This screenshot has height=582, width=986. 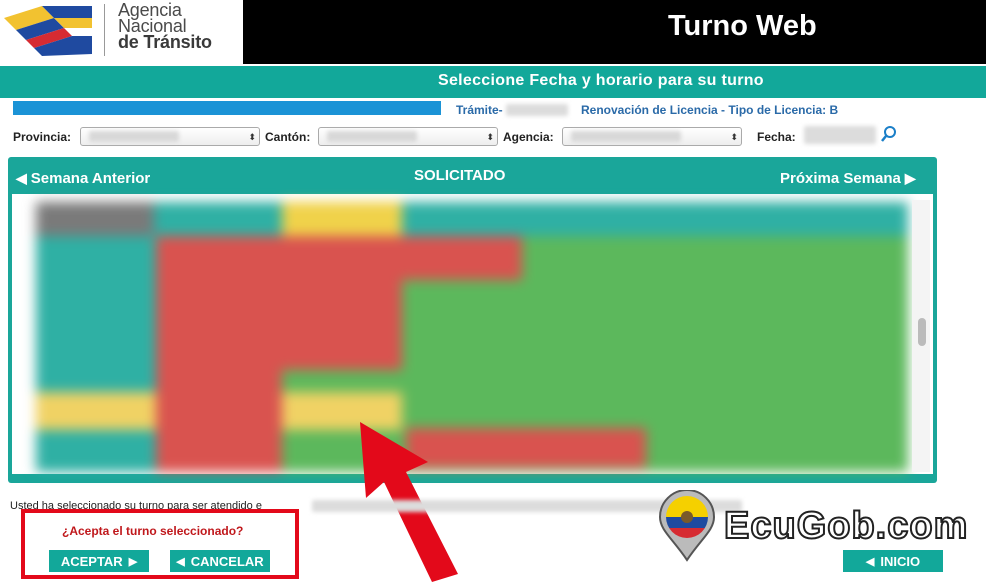 What do you see at coordinates (528, 137) in the screenshot?
I see `agencia-label: Agencia:` at bounding box center [528, 137].